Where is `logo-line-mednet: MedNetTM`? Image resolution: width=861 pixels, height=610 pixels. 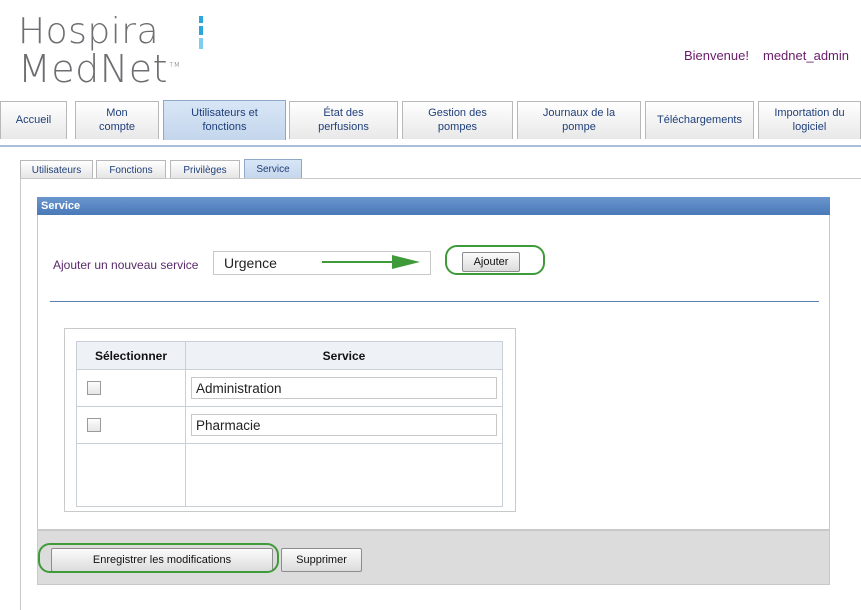 logo-line-mednet: MedNetTM is located at coordinates (99, 69).